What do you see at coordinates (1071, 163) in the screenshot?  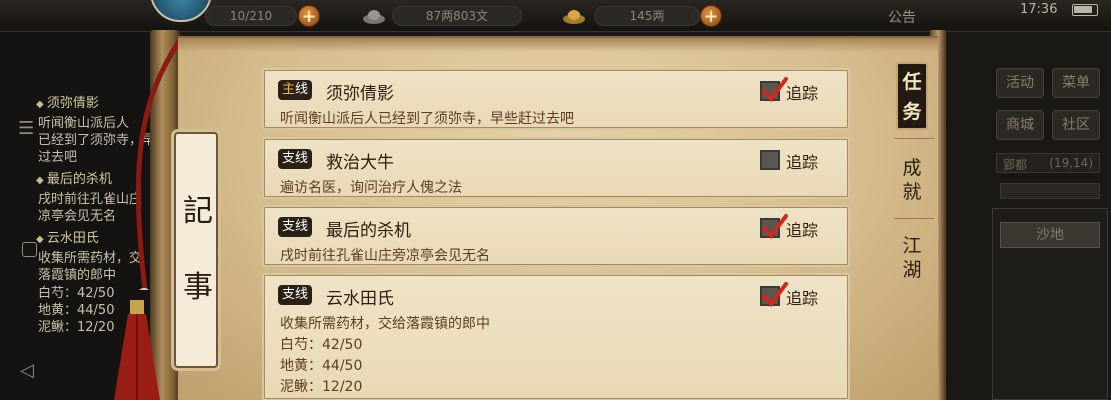 I see `location-coords: (19,14)` at bounding box center [1071, 163].